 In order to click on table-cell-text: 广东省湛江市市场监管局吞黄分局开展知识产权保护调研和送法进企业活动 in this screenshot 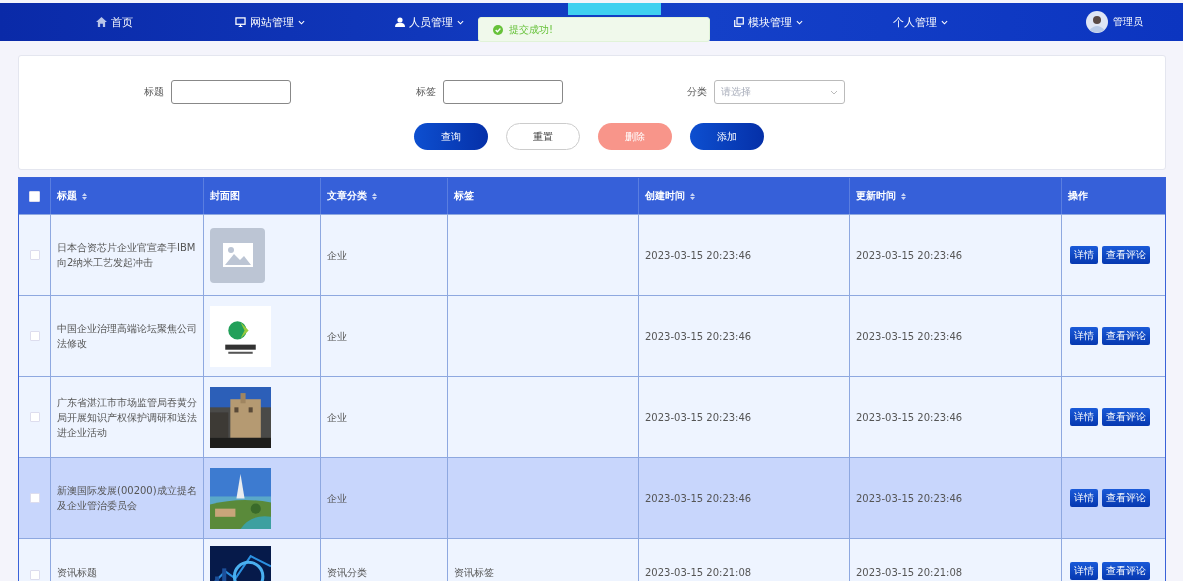, I will do `click(127, 417)`.